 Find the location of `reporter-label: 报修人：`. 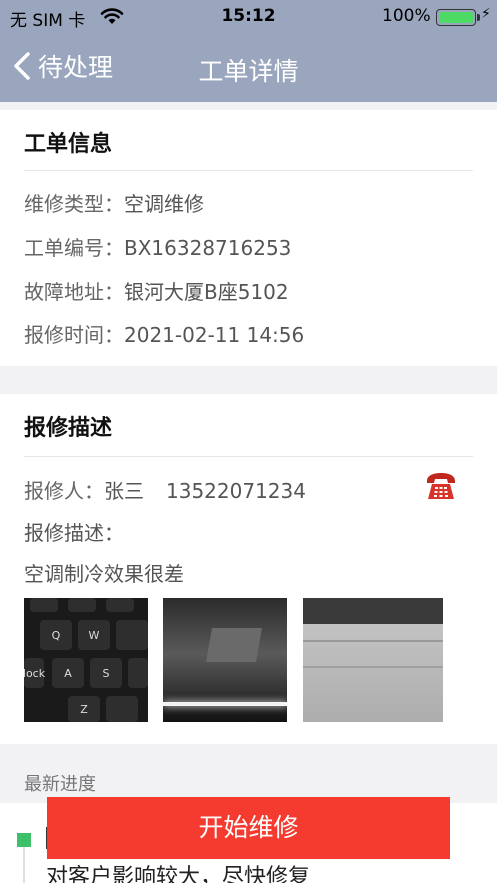

reporter-label: 报修人： is located at coordinates (64, 491).